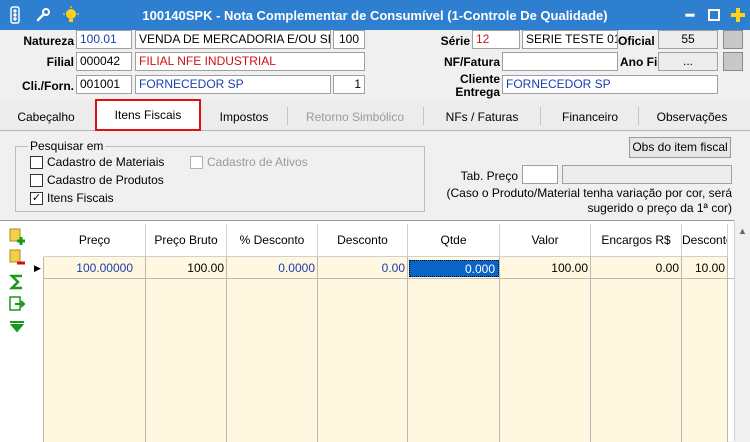  I want to click on grid-toolbar, so click(16, 331).